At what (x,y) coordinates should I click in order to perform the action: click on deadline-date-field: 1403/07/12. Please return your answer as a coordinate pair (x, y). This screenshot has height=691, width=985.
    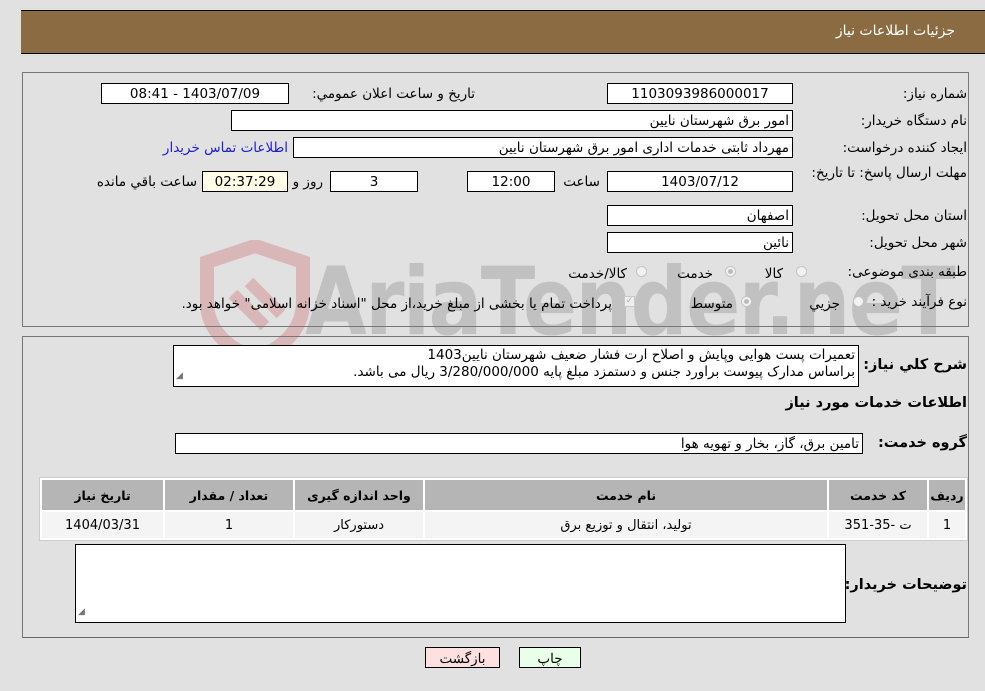
    Looking at the image, I should click on (700, 181).